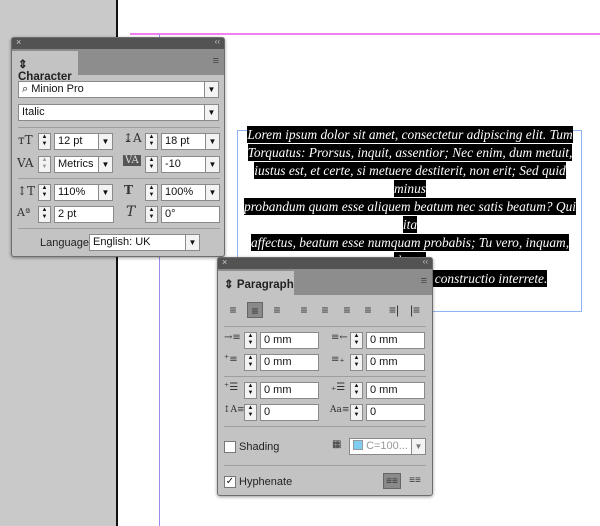 Image resolution: width=600 pixels, height=526 pixels. What do you see at coordinates (66, 243) in the screenshot?
I see `language-label: Language:` at bounding box center [66, 243].